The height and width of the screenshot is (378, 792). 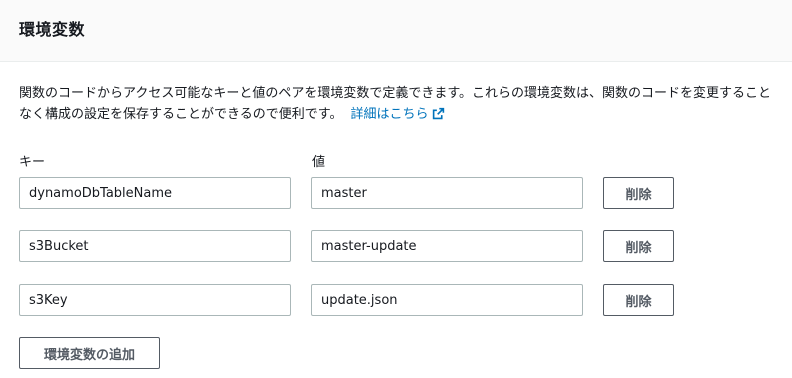 I want to click on key-column-label: キー, so click(x=32, y=162).